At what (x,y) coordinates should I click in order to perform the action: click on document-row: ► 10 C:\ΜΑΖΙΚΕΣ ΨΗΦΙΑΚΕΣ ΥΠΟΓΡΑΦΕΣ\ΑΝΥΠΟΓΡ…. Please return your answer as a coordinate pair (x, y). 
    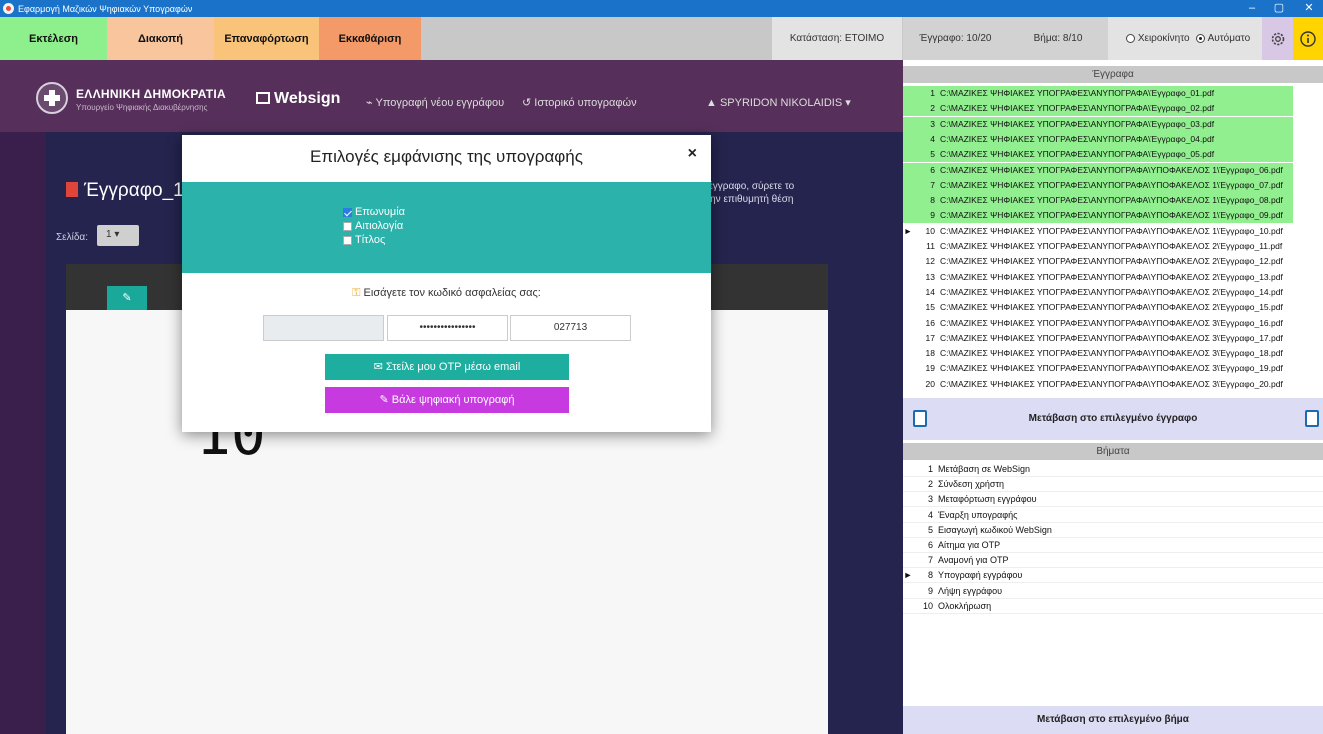
    Looking at the image, I should click on (1098, 231).